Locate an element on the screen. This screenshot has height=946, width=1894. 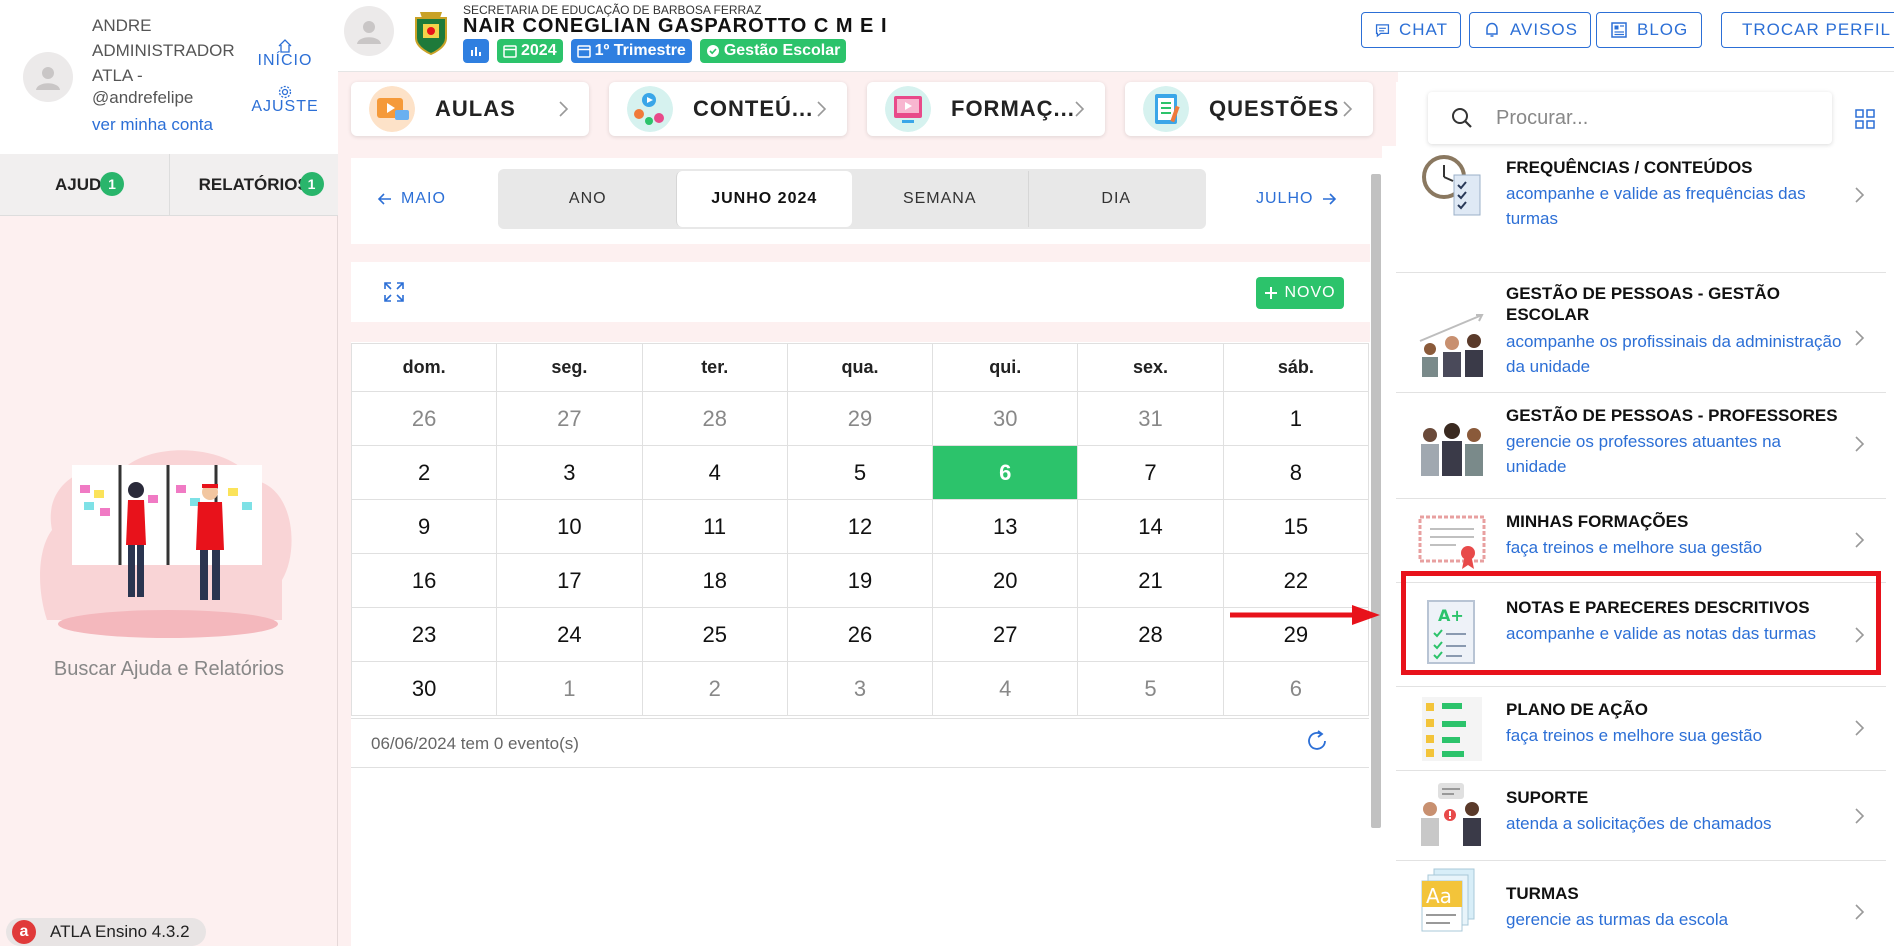
tab-relatorios-label: RELATÓRIOS is located at coordinates (253, 184).